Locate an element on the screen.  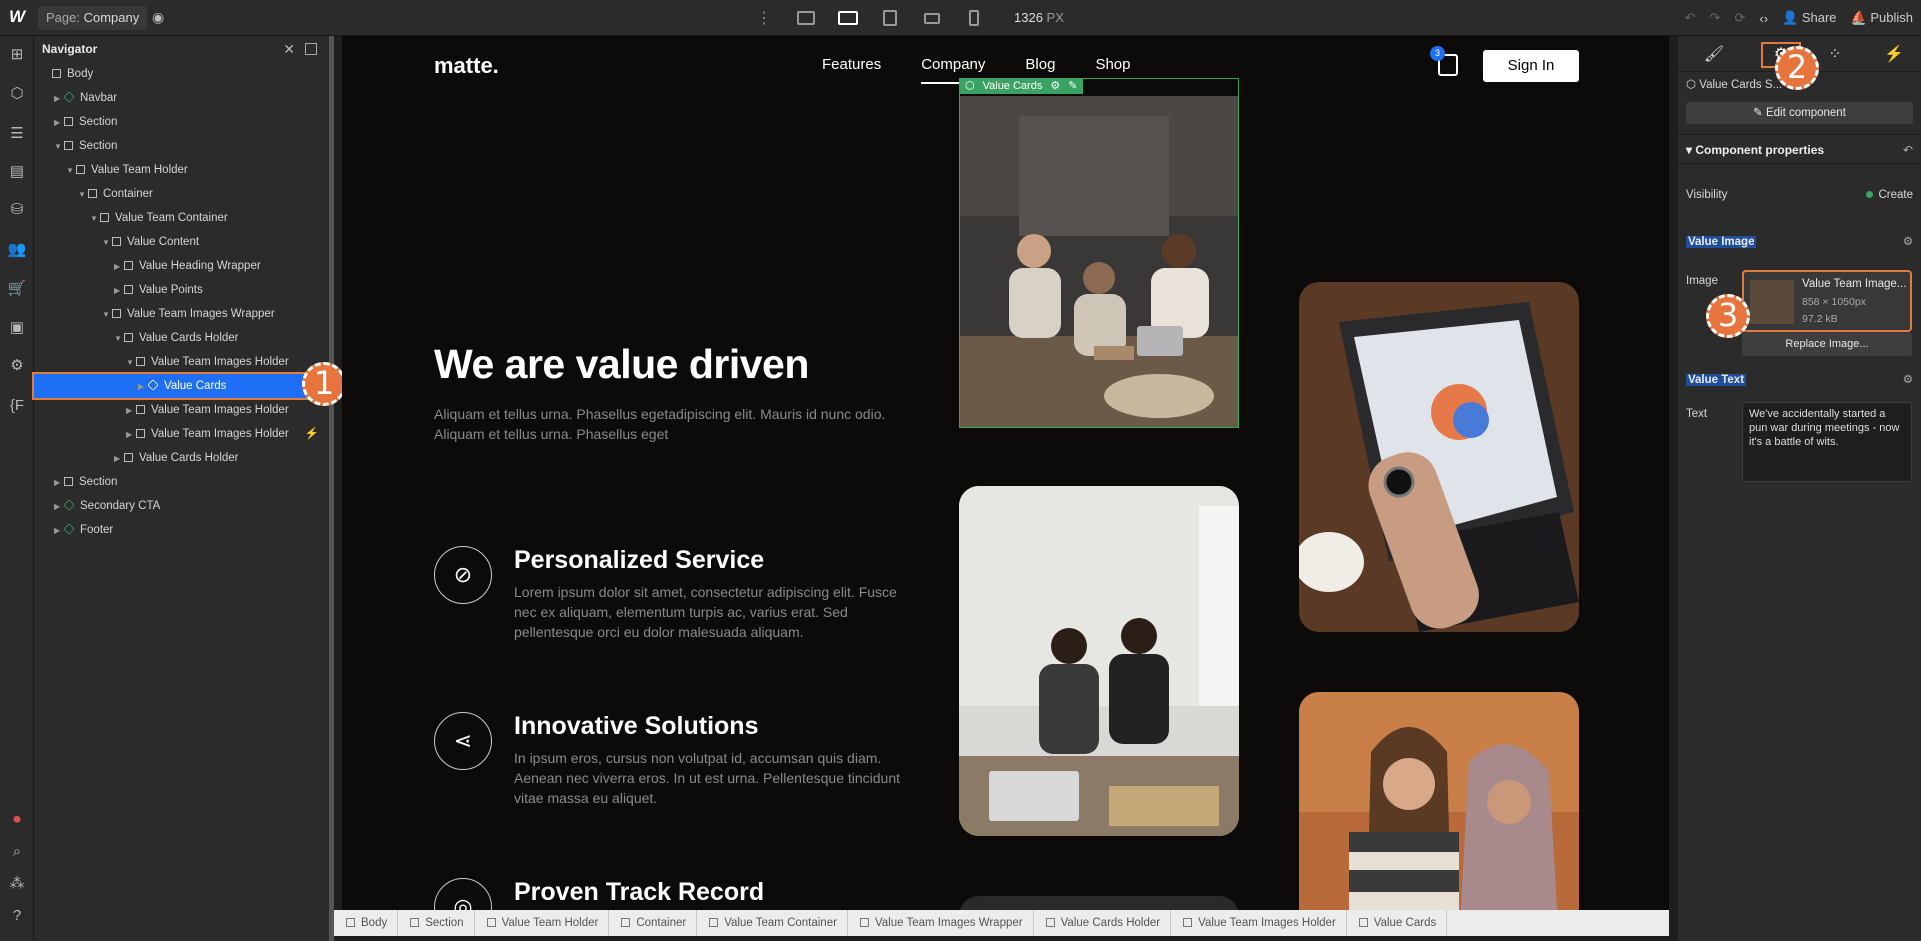
team-photo-tablet is located at coordinates (1439, 457).